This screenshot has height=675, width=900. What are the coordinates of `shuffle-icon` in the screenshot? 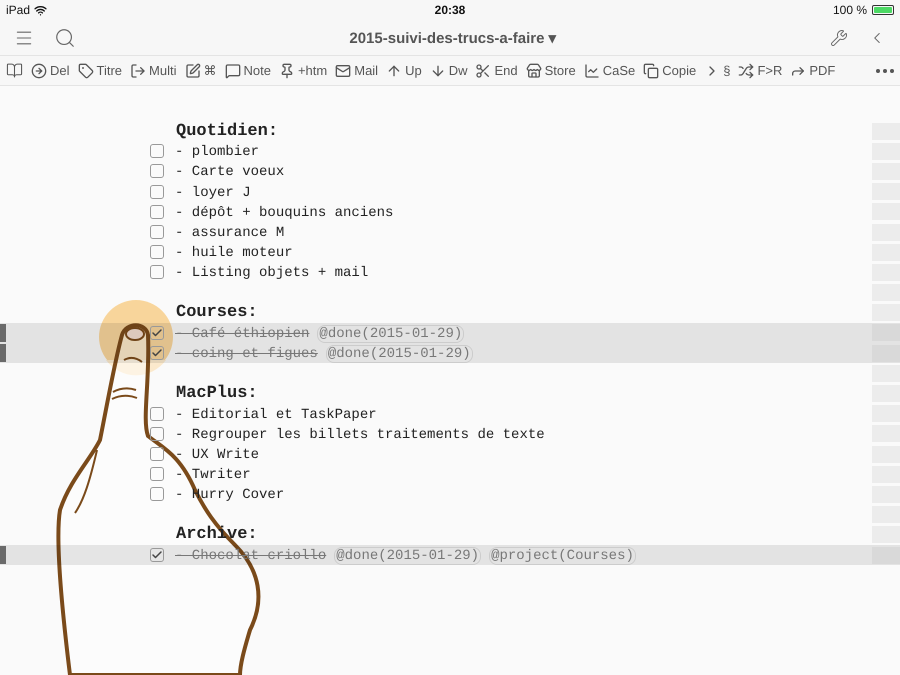 It's located at (746, 70).